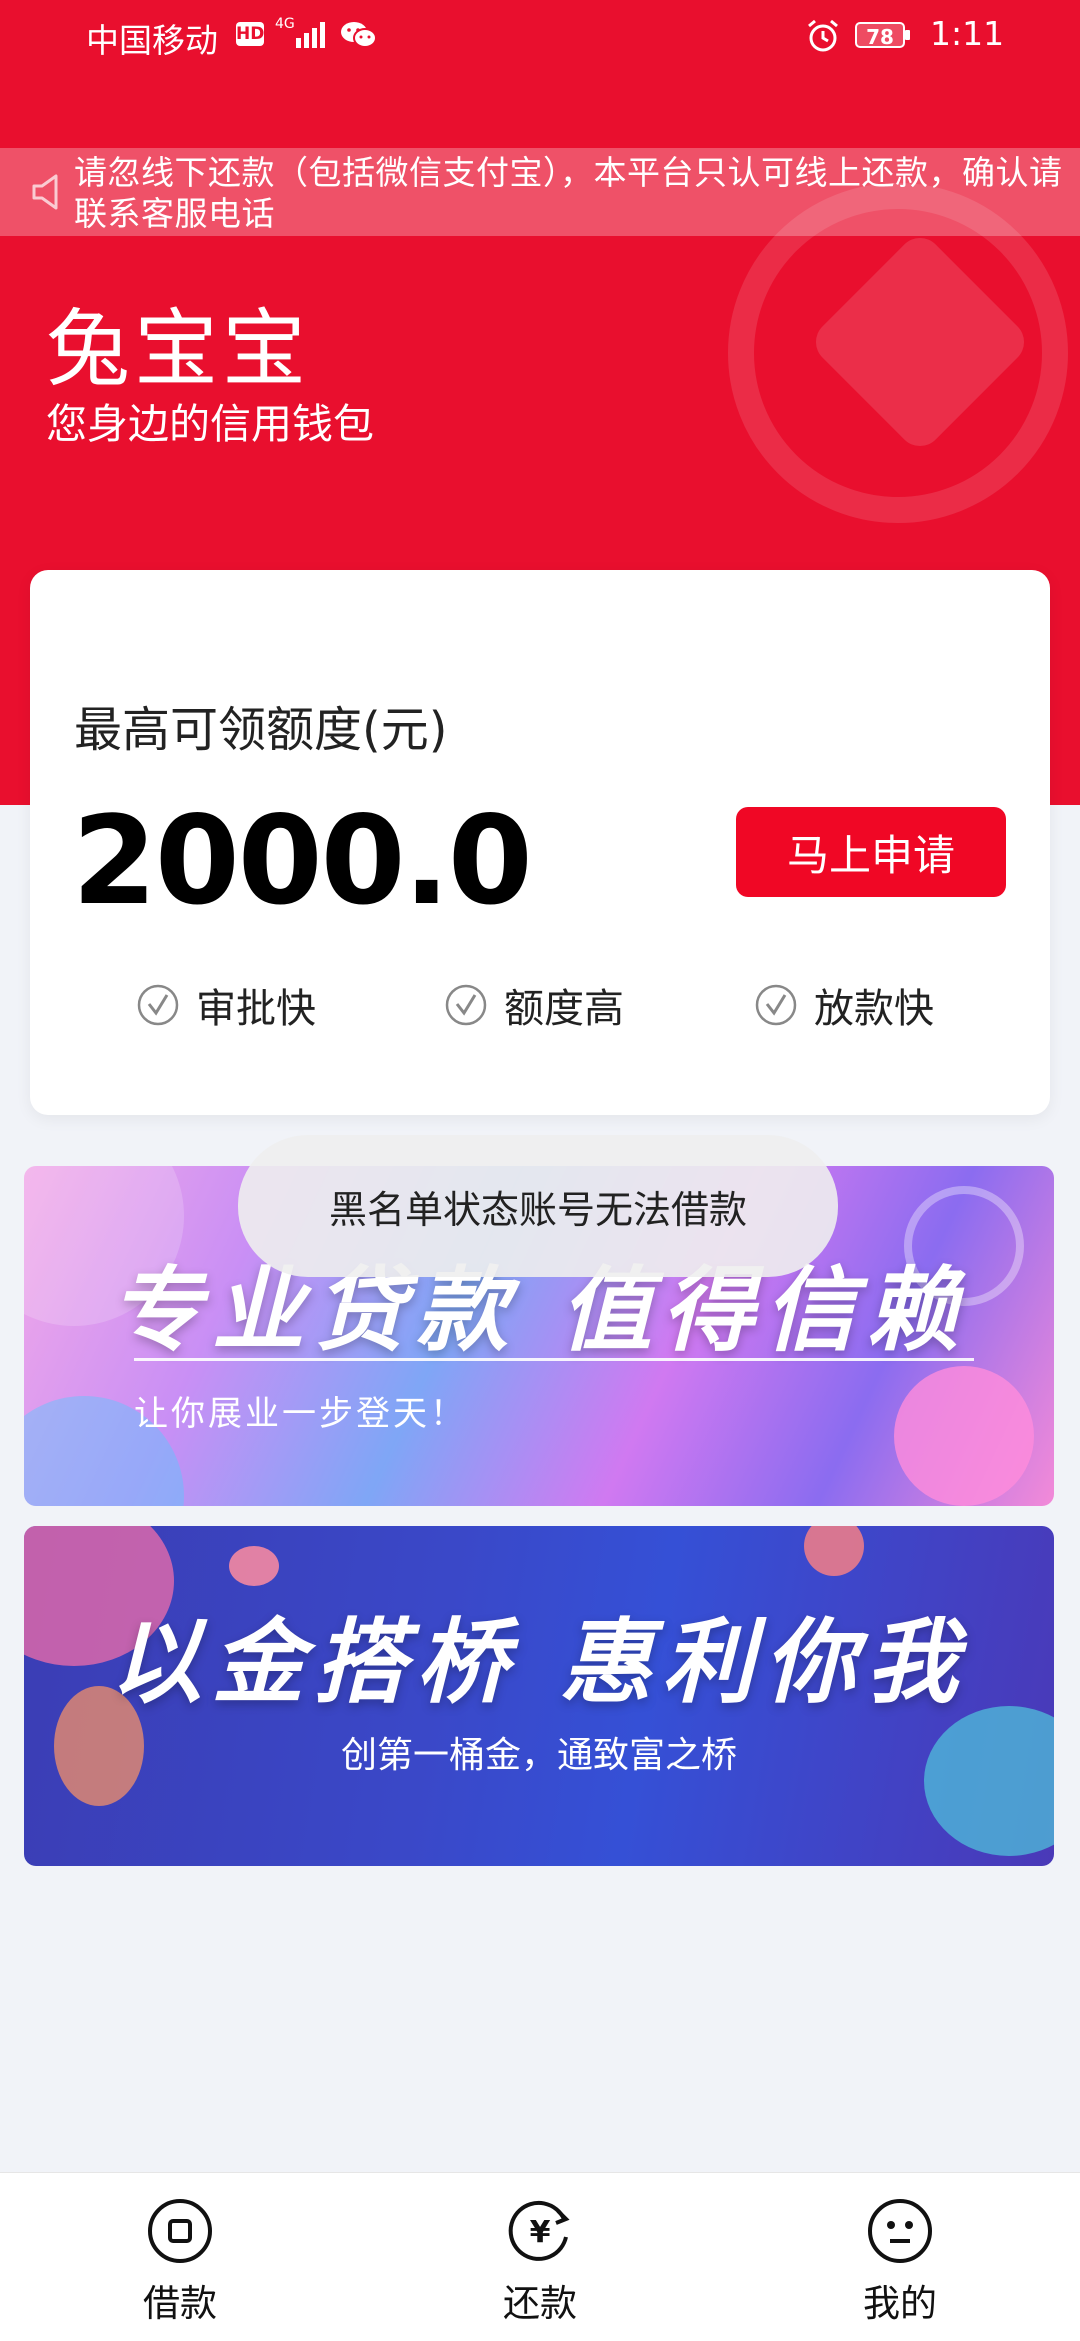 The width and height of the screenshot is (1080, 2341). I want to click on feature-list: 审批快 额度高 放款快, so click(540, 1005).